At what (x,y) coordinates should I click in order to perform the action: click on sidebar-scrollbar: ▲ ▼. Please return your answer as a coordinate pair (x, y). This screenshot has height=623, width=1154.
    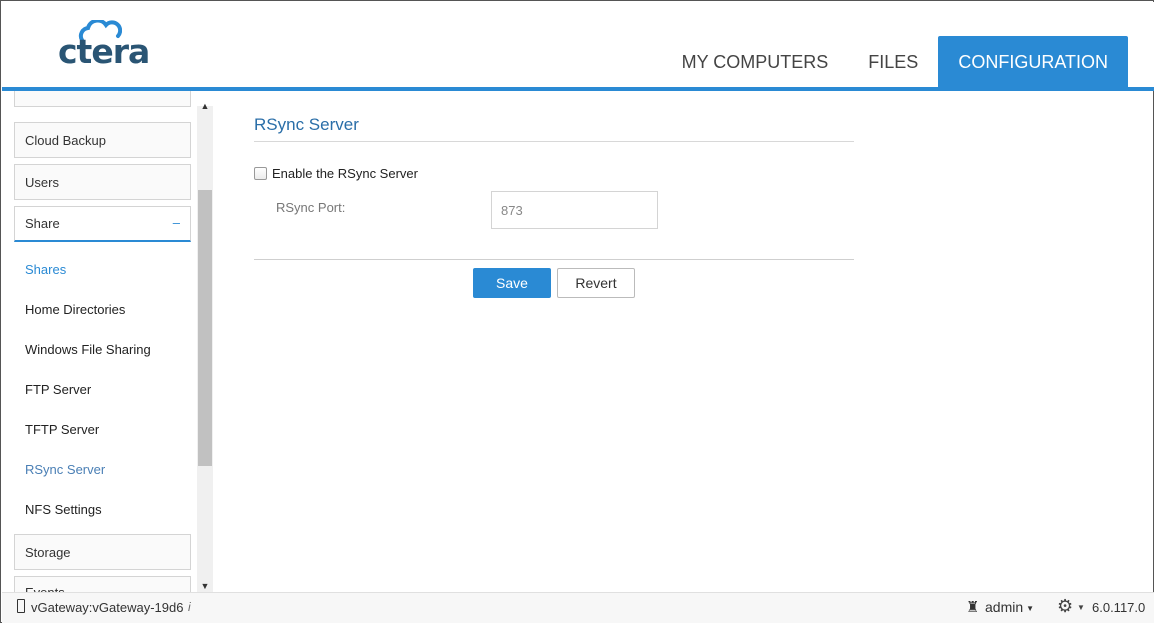
    Looking at the image, I should click on (205, 346).